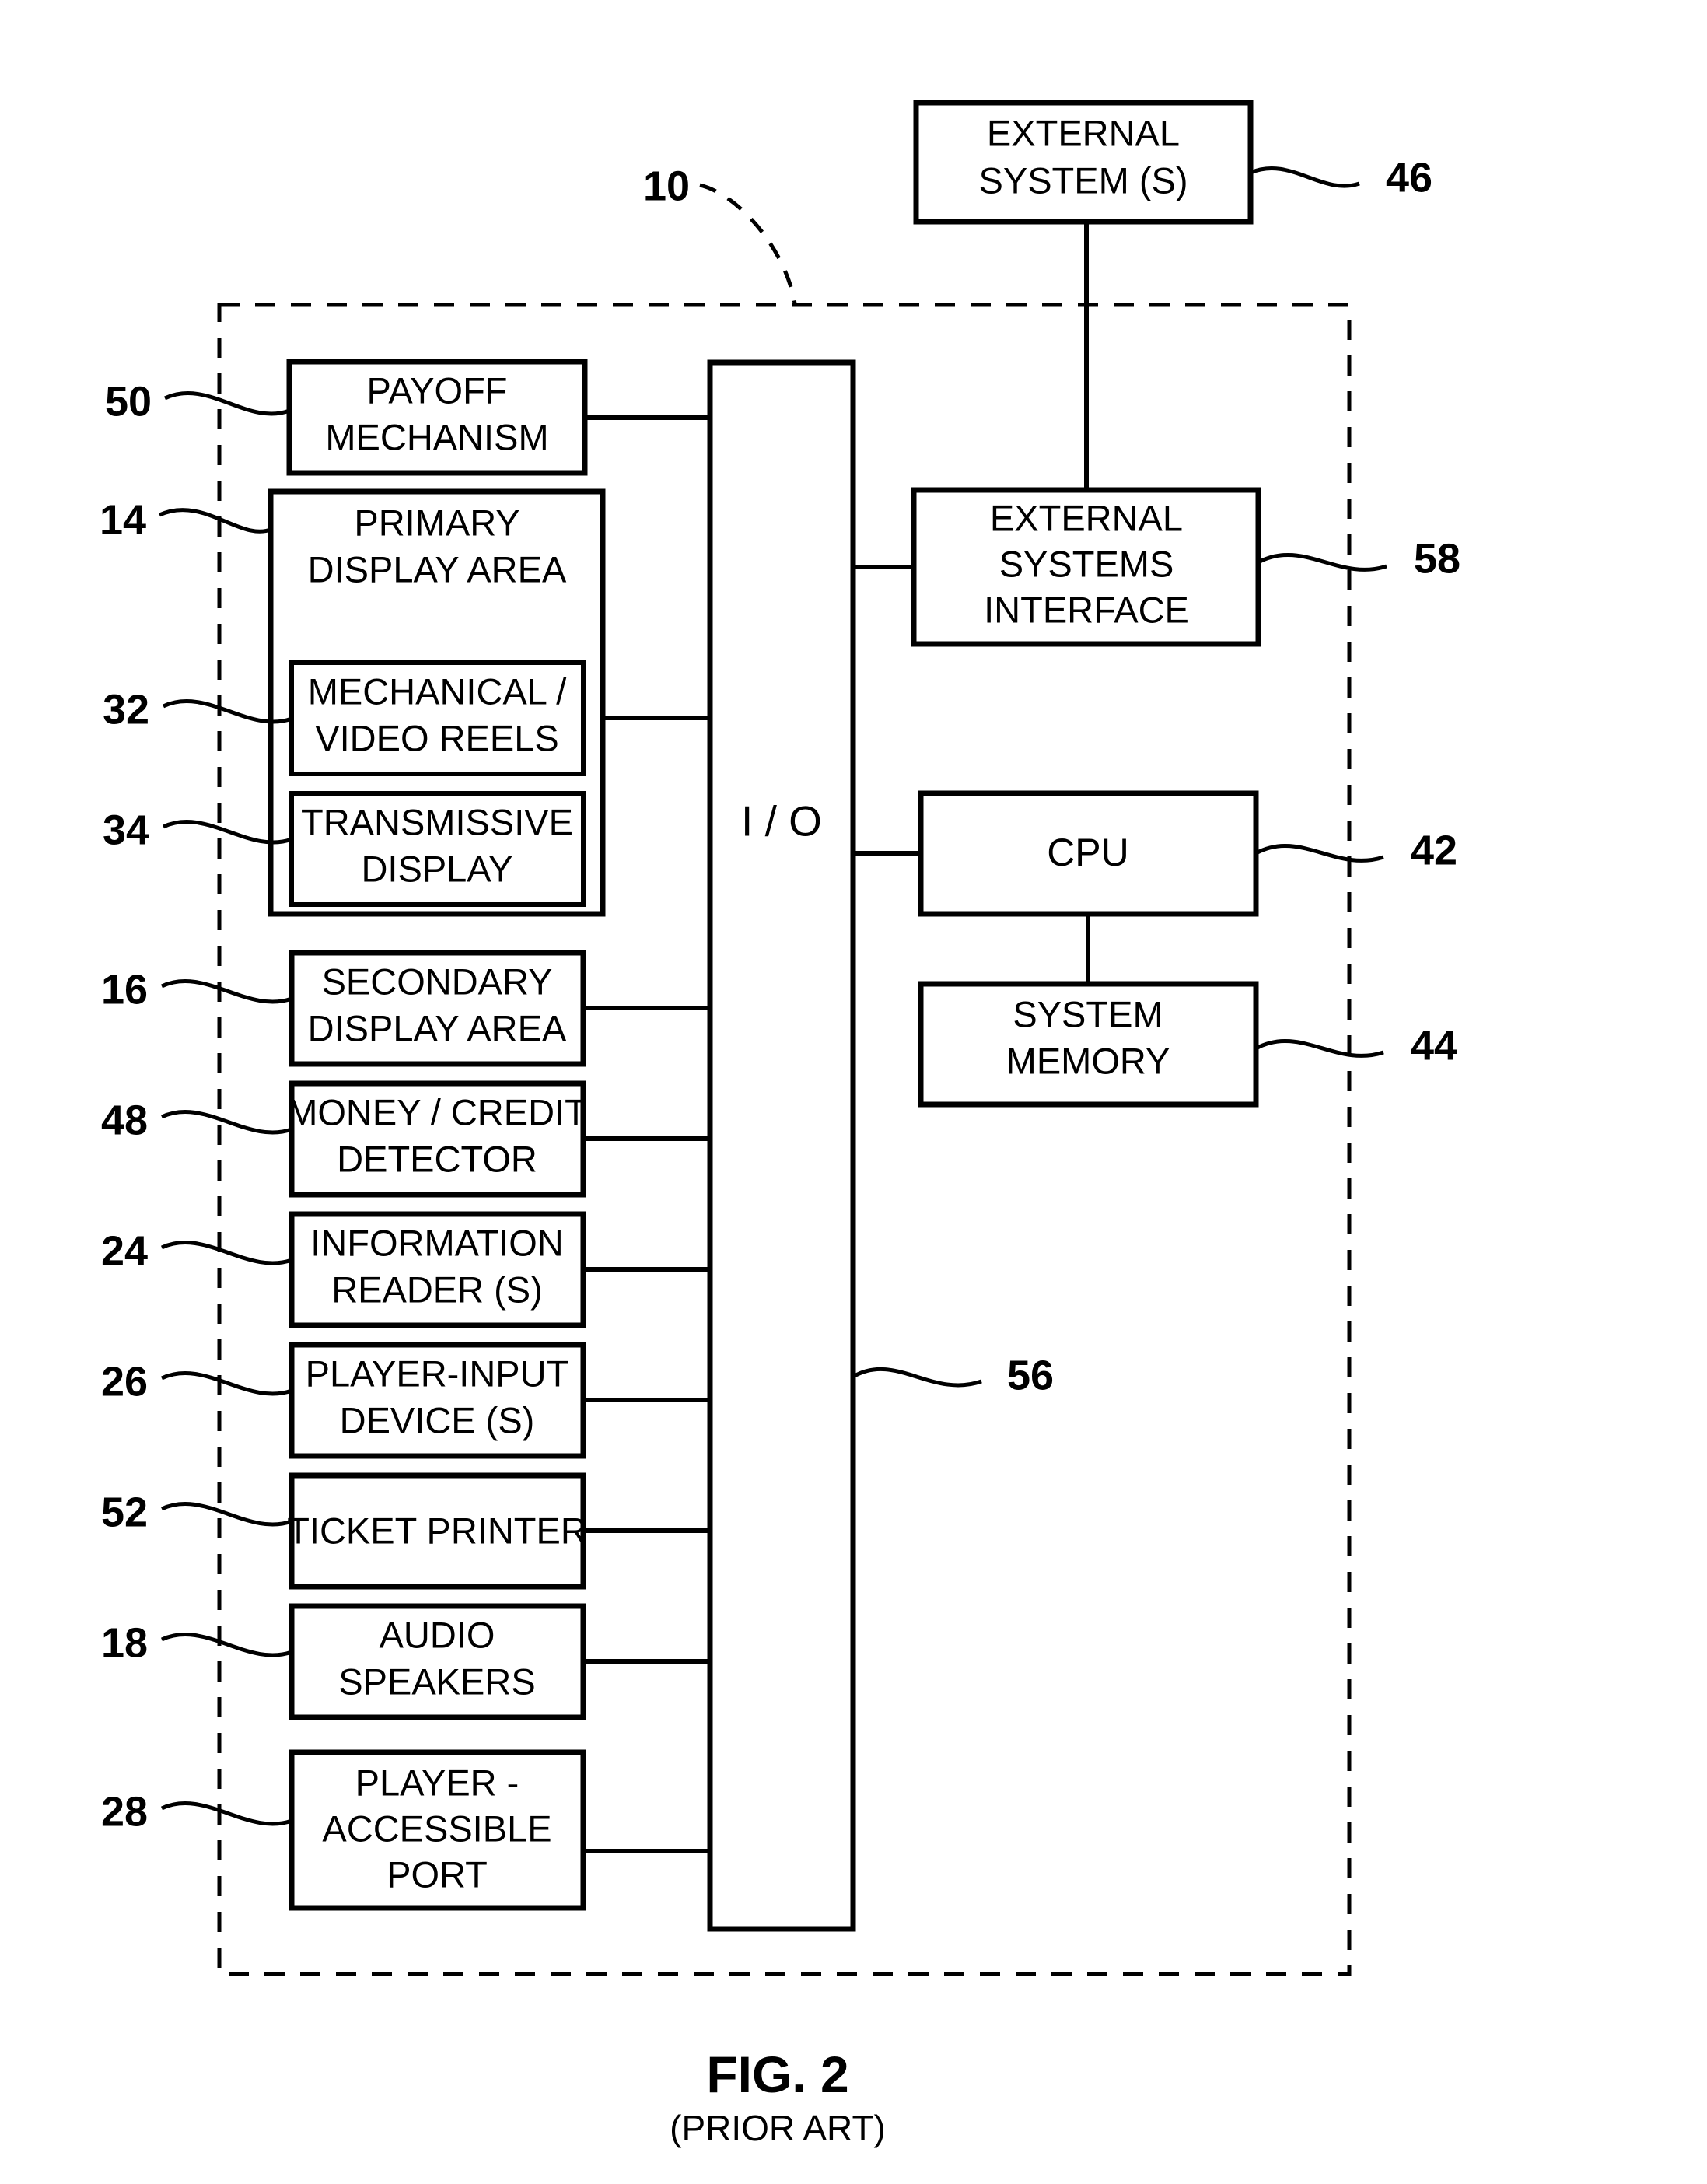 This screenshot has height=2184, width=1707. I want to click on audio-speakers-line-2: SPEAKERS, so click(436, 1682).